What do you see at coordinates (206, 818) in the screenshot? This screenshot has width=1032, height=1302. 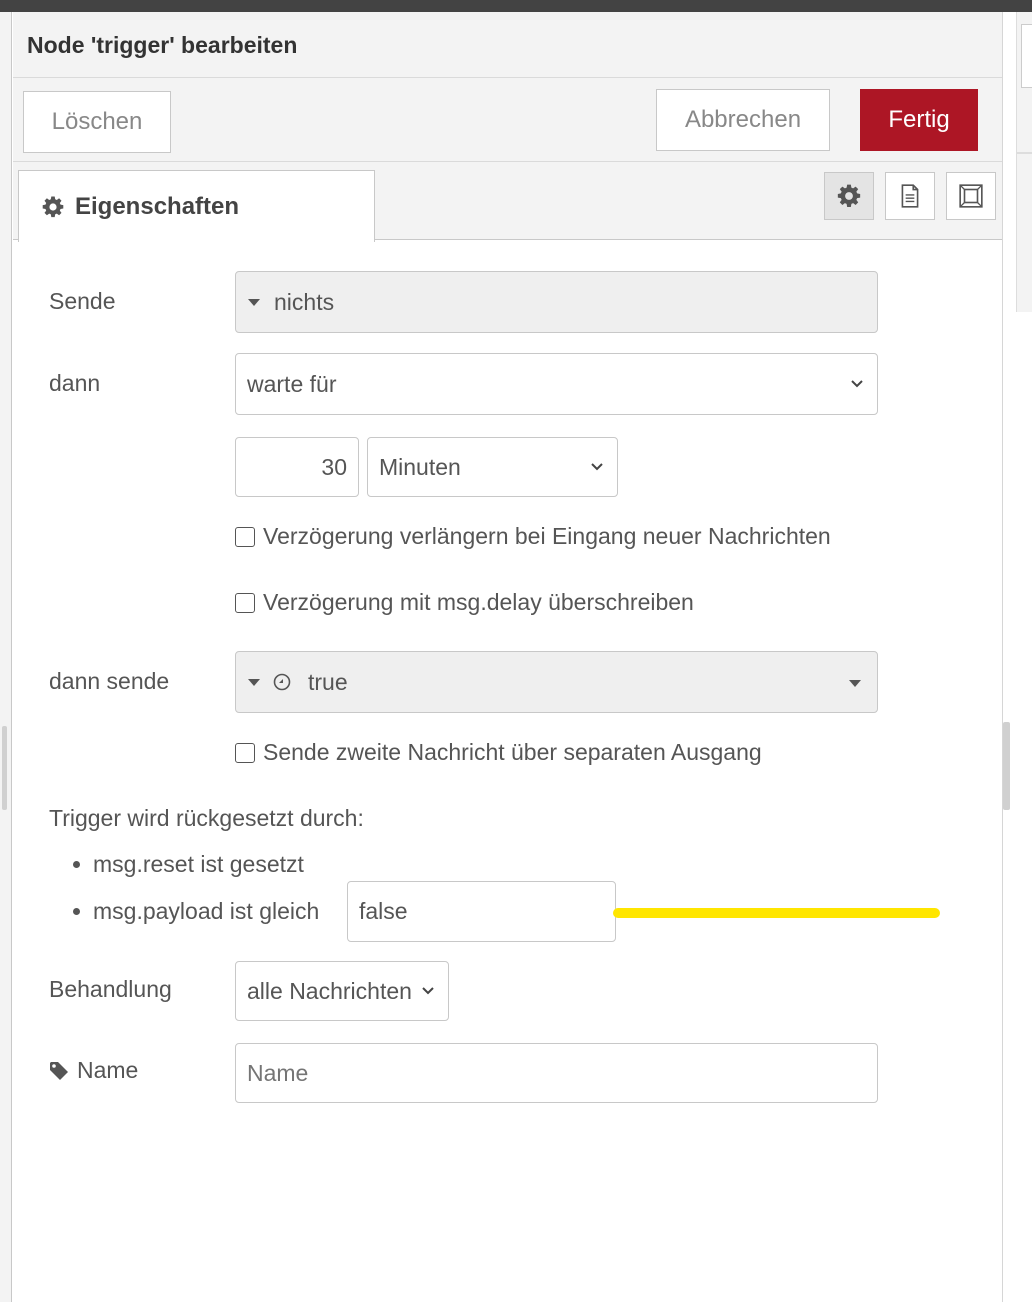 I see `reset-heading: Trigger wird rückgesetzt durch:` at bounding box center [206, 818].